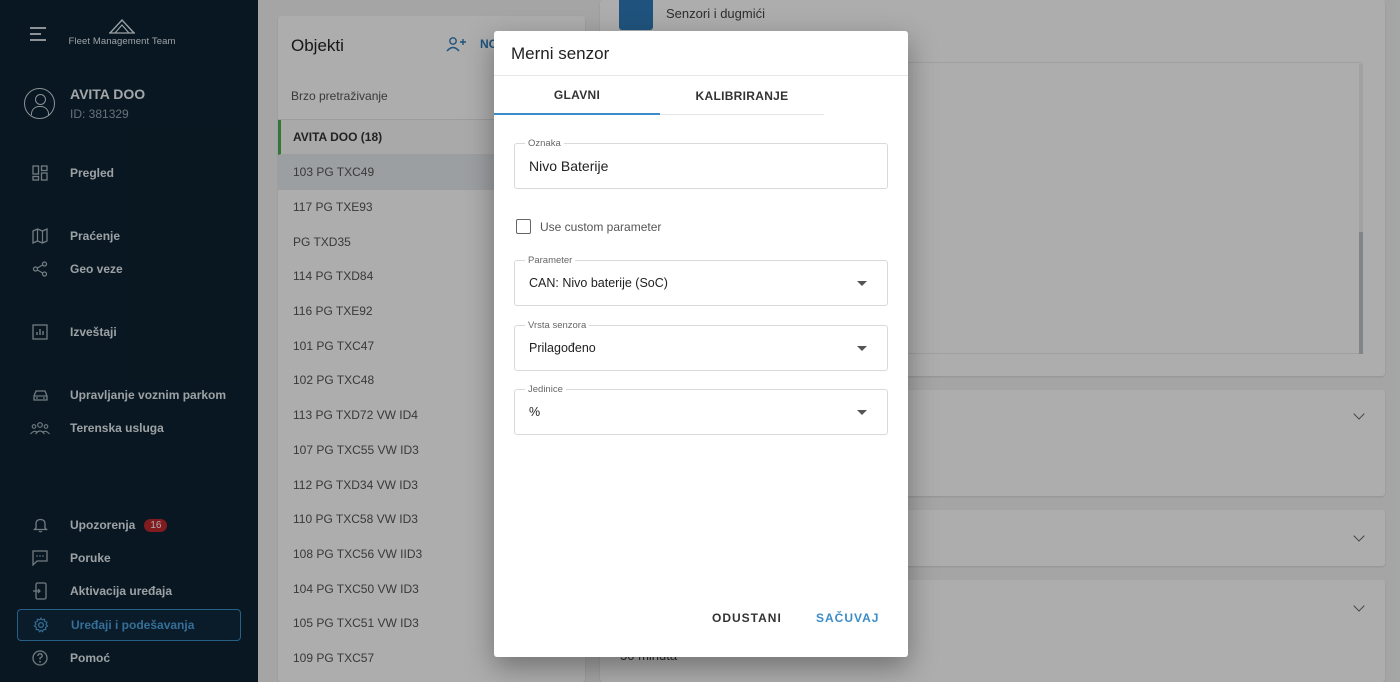  What do you see at coordinates (742, 96) in the screenshot?
I see `tab-kalibriranje: KALIBRIRANJE` at bounding box center [742, 96].